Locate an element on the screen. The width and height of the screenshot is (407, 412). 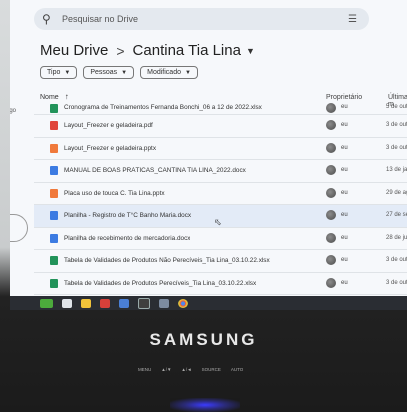
mouse-cursor-icon: ⬁ is located at coordinates (218, 222).